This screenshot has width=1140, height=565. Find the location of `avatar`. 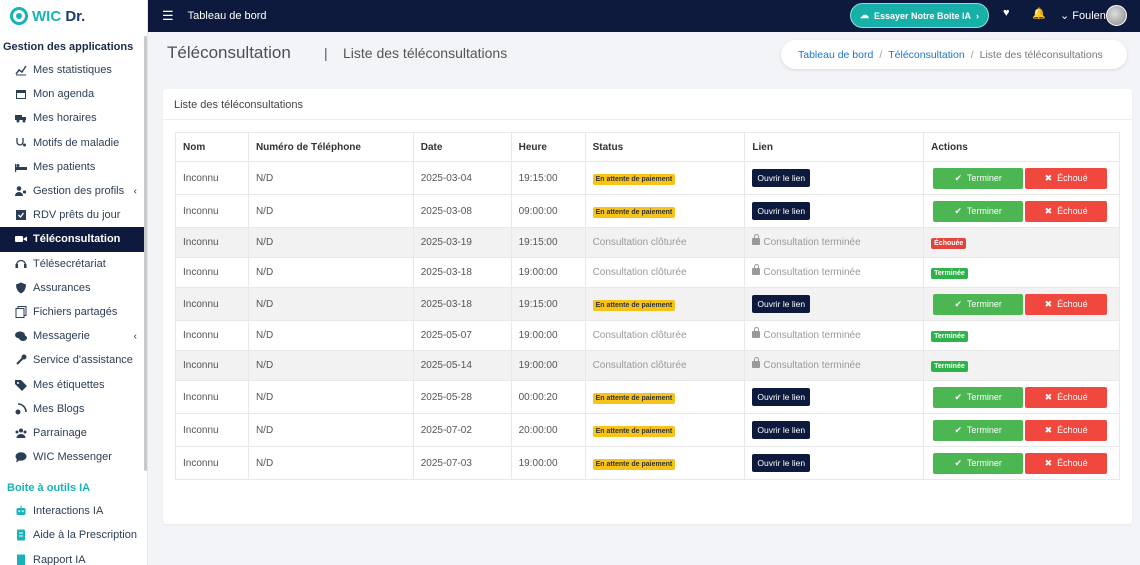

avatar is located at coordinates (1116, 15).